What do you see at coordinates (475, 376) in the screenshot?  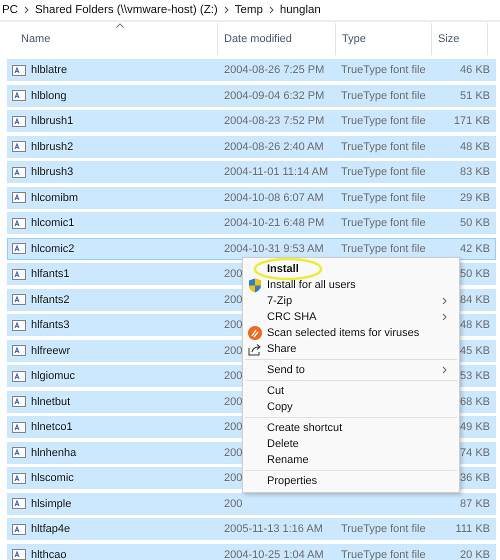 I see `file-size: 53 KB` at bounding box center [475, 376].